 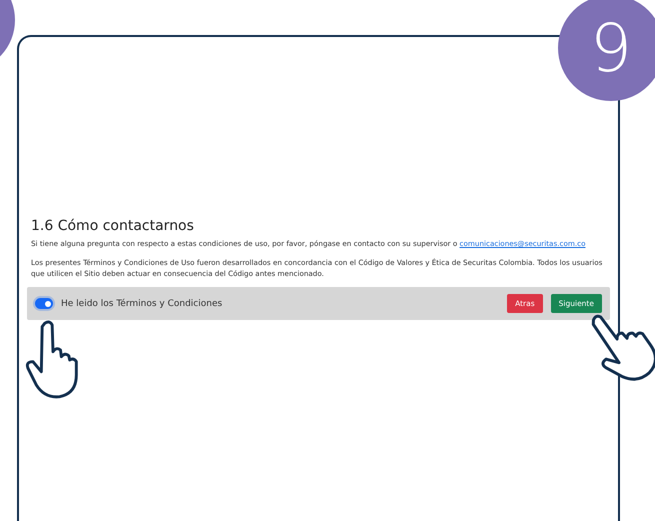 What do you see at coordinates (606, 50) in the screenshot?
I see `step-number: 9` at bounding box center [606, 50].